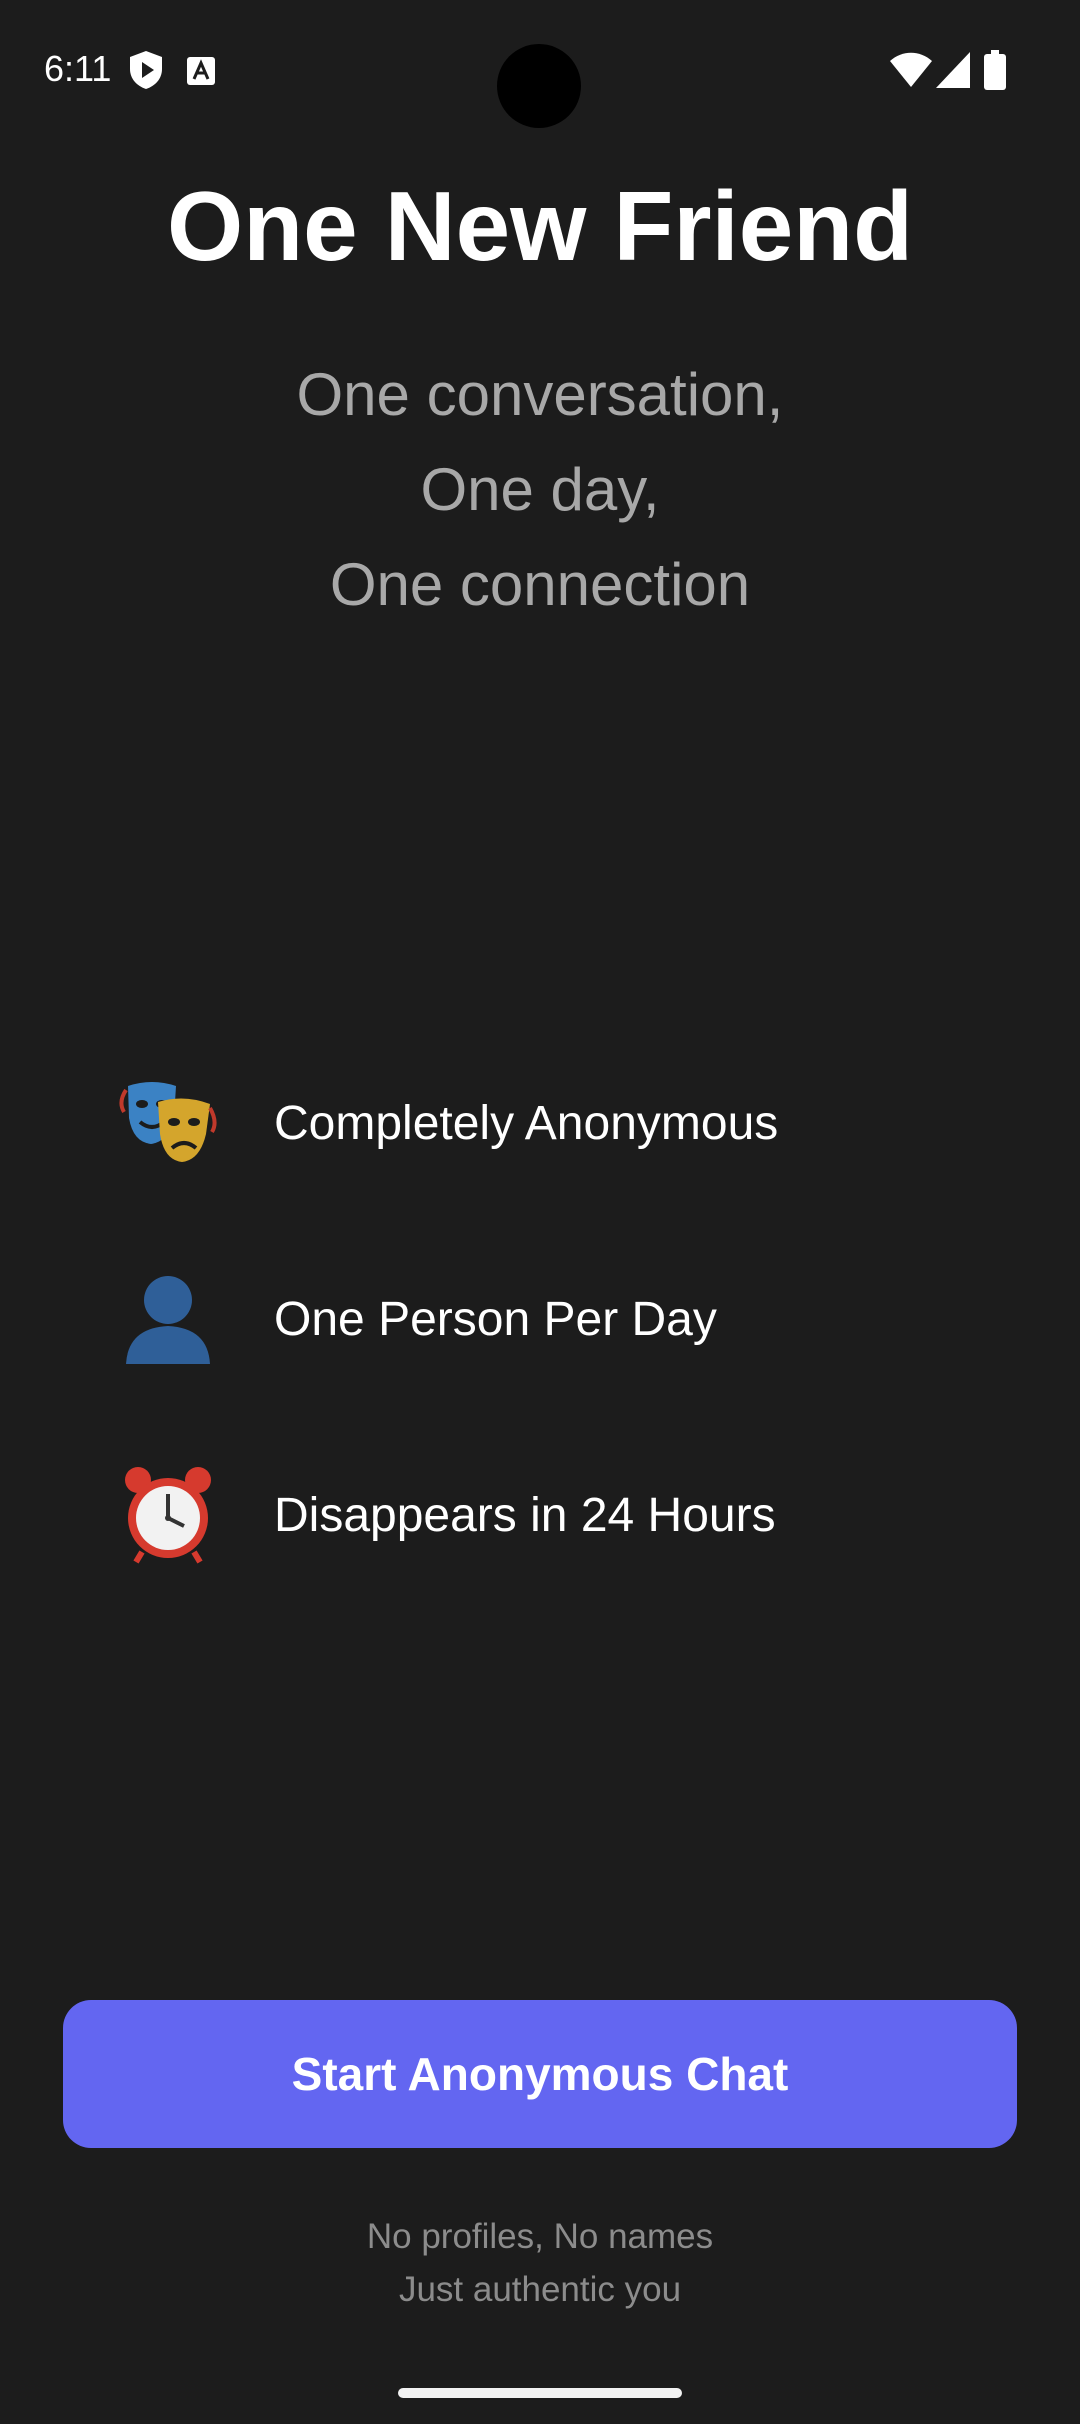 This screenshot has height=2424, width=1080. I want to click on status-time: 6:11, so click(78, 68).